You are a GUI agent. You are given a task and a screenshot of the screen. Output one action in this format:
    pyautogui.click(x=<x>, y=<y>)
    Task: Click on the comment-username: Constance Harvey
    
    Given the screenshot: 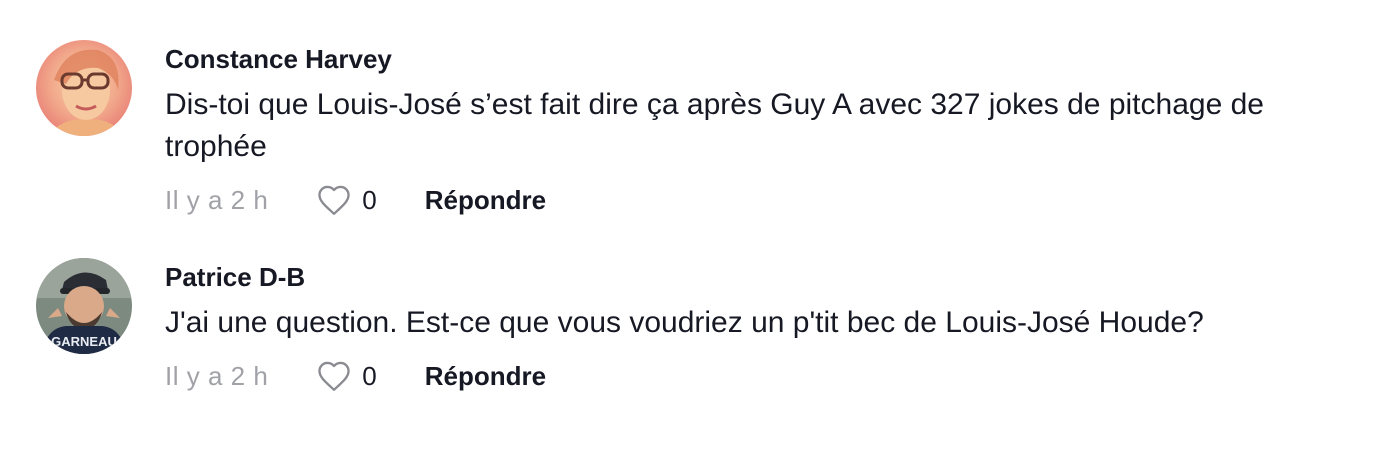 What is the action you would take?
    pyautogui.click(x=278, y=59)
    